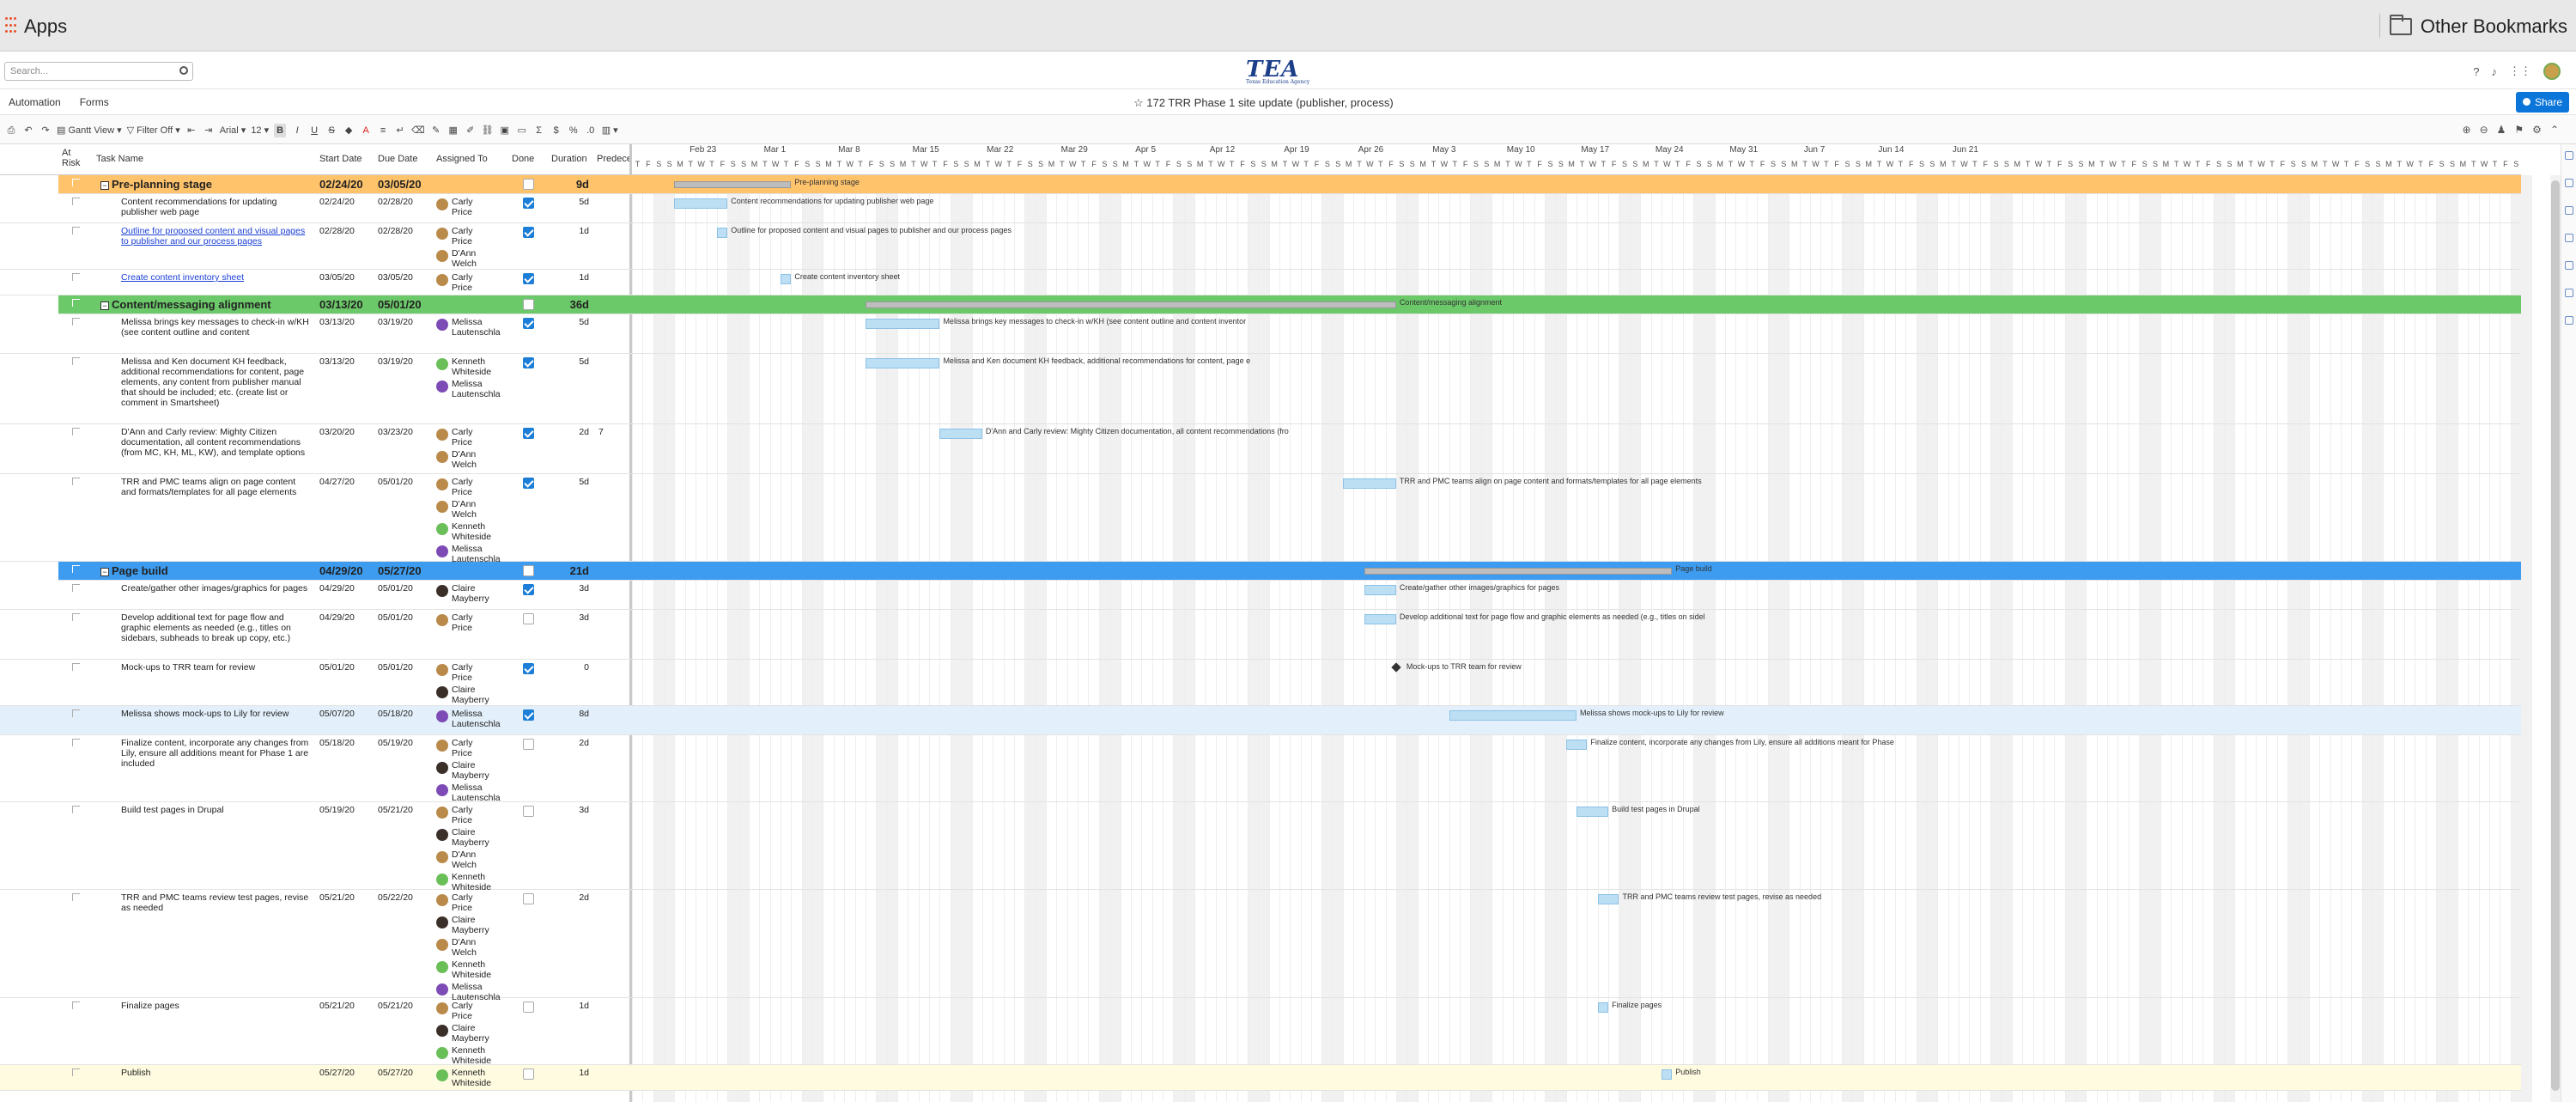 This screenshot has height=1102, width=2576. Describe the element at coordinates (340, 159) in the screenshot. I see `col-start-date: Start Date` at that location.